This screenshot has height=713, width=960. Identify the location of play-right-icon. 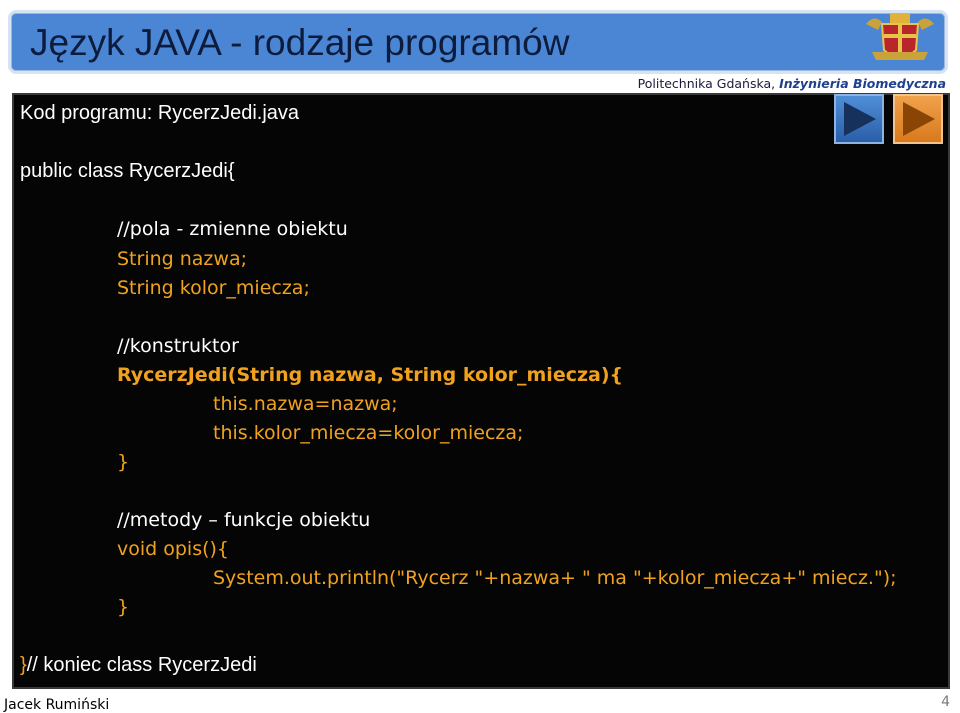
(919, 119).